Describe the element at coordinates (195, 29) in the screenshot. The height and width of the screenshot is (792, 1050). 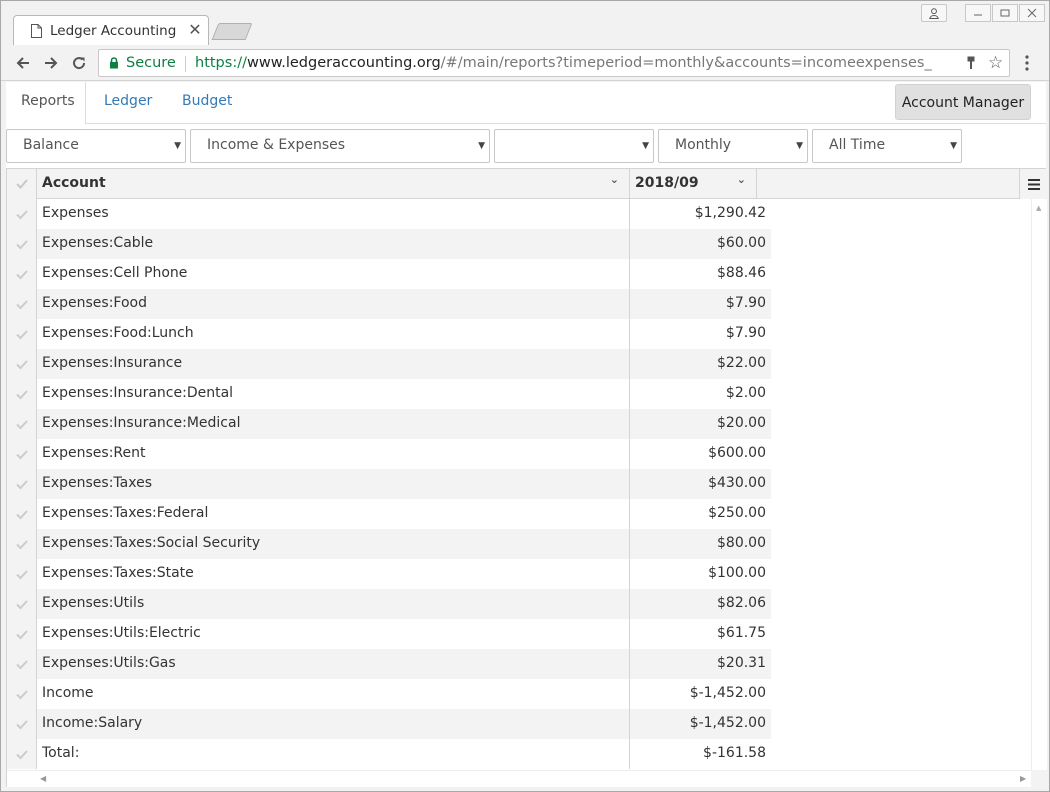
I see `close-tab-icon: ✕` at that location.